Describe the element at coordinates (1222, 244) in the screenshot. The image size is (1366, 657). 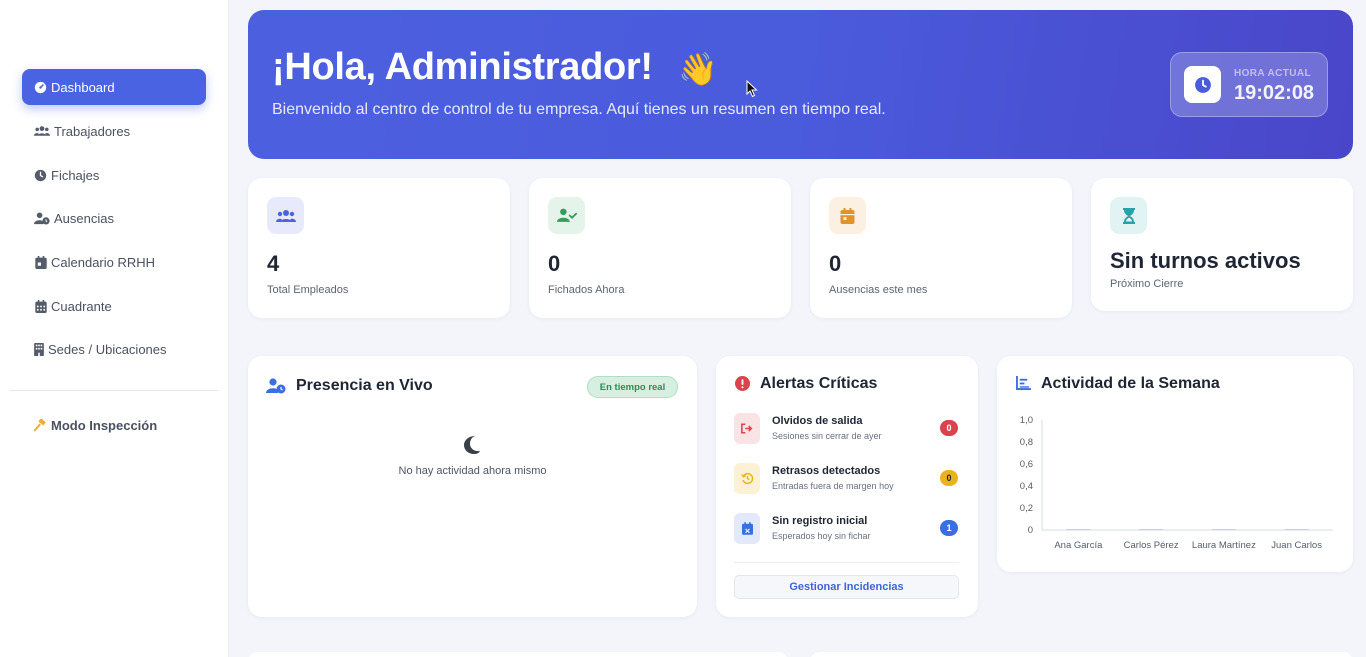
I see `stat-card-turnos: Sin turnos activos Próximo Cierre` at that location.